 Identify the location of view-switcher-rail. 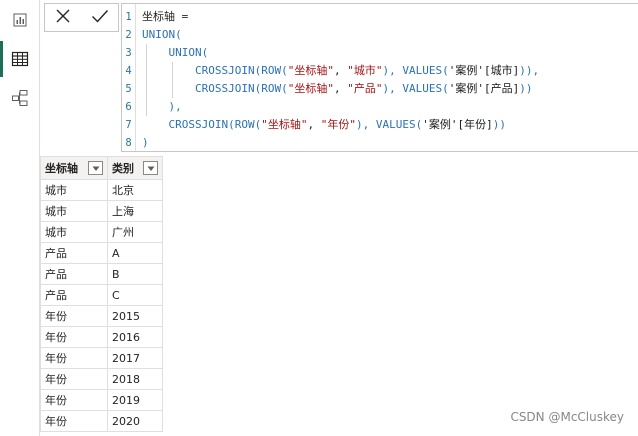
(20, 218).